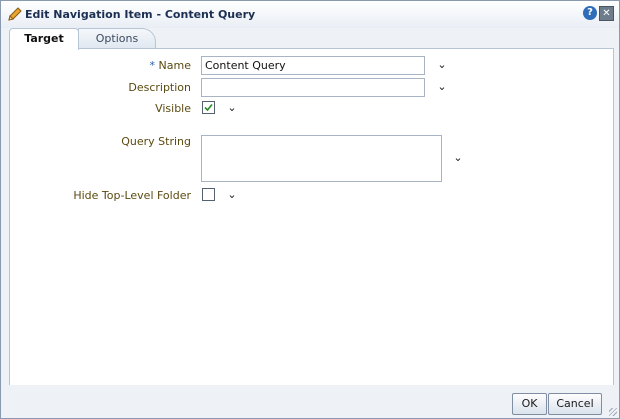  Describe the element at coordinates (310, 401) in the screenshot. I see `dialog-footer: OK Cancel` at that location.